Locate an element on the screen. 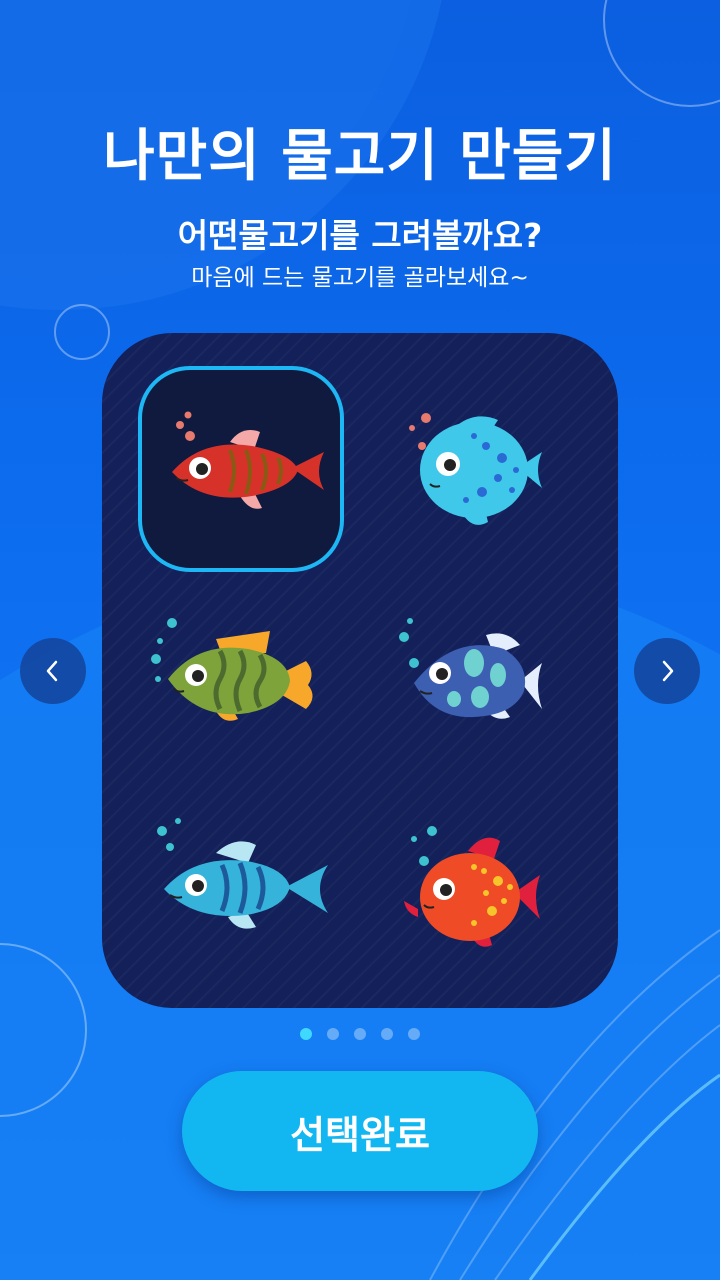  next-page-button is located at coordinates (667, 671).